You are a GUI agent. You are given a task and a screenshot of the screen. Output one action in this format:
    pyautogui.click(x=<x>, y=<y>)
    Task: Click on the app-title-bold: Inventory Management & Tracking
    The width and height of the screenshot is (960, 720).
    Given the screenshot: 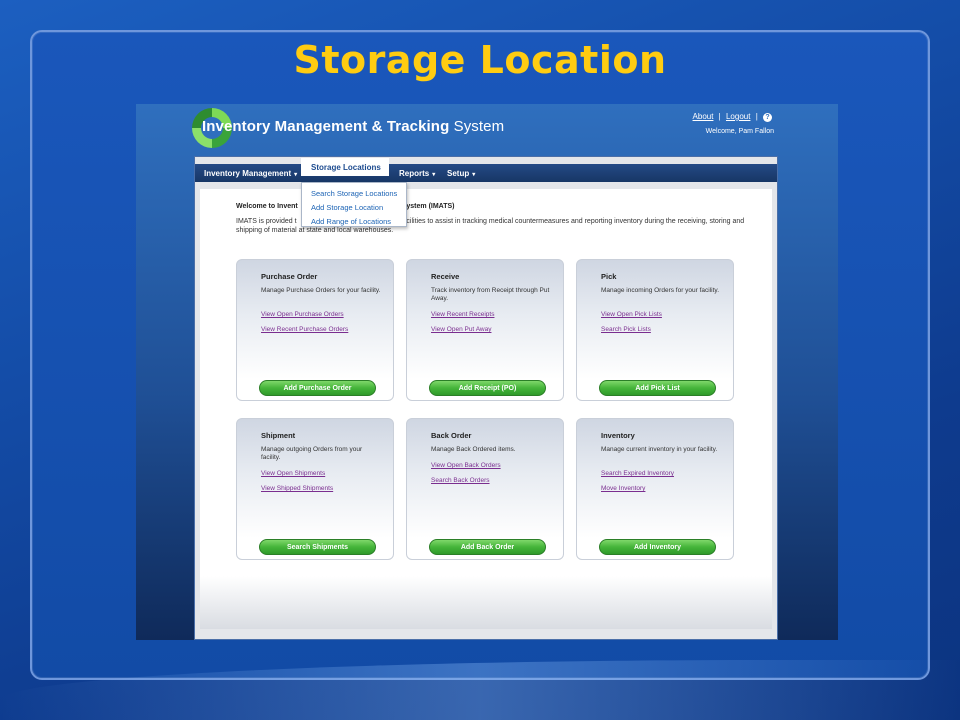 What is the action you would take?
    pyautogui.click(x=326, y=126)
    